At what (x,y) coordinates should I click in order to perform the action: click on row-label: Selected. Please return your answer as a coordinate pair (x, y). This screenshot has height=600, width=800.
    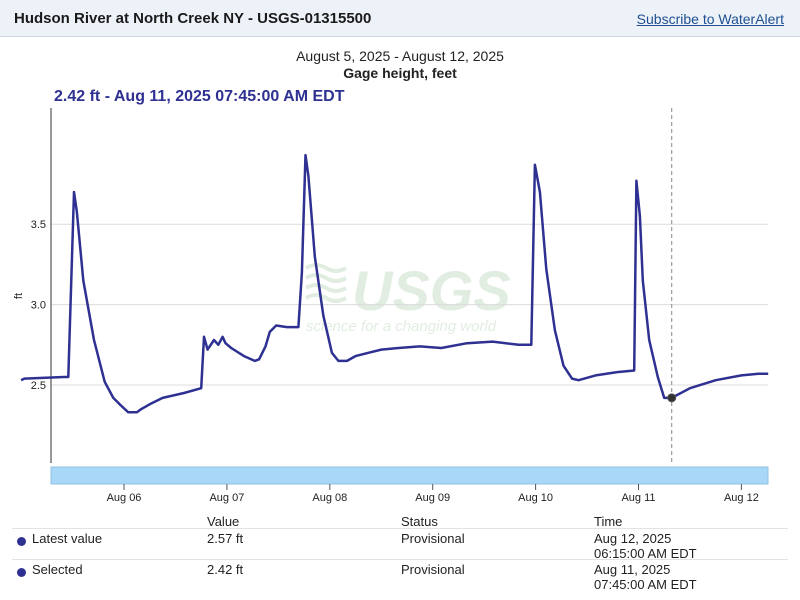
    Looking at the image, I should click on (57, 569).